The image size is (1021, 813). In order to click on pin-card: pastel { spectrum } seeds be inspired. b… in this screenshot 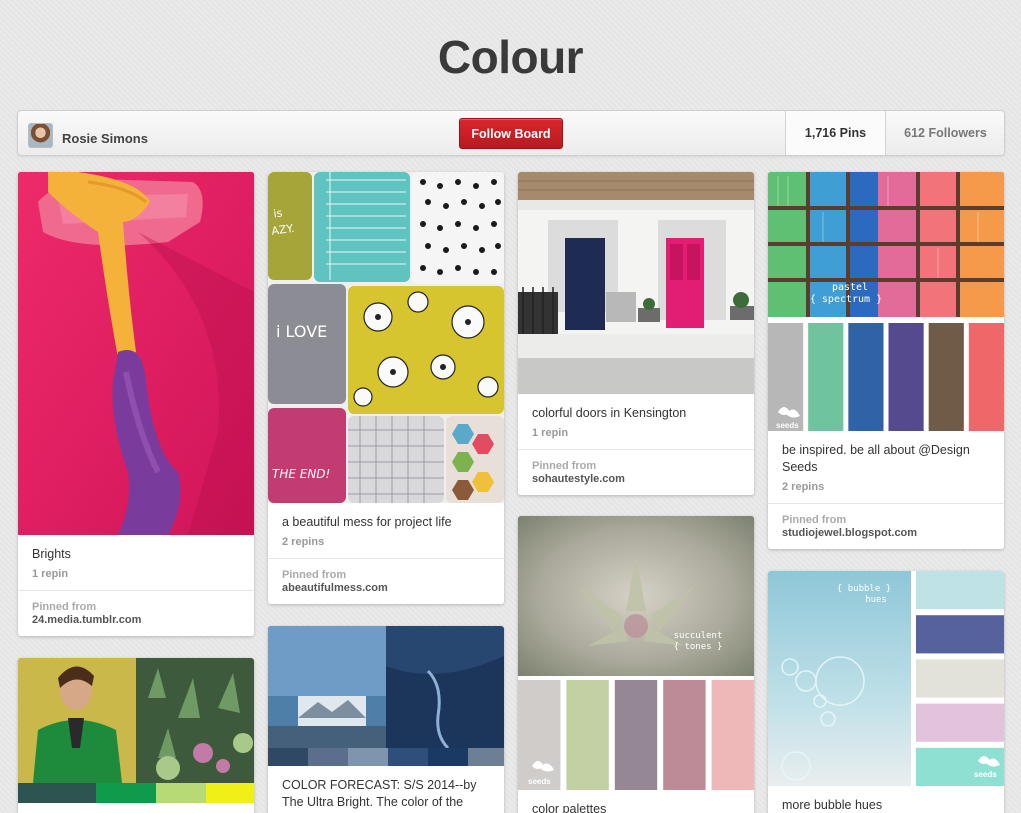, I will do `click(886, 360)`.